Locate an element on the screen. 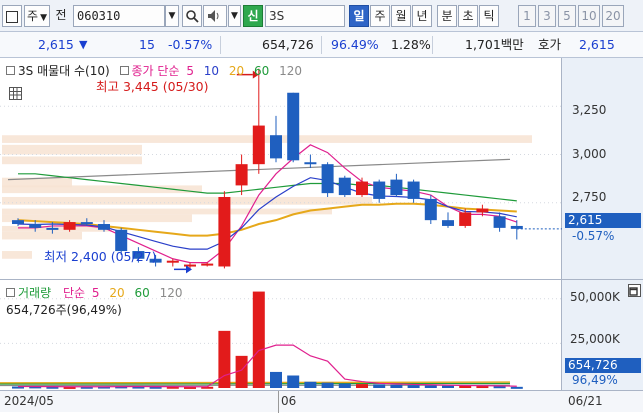  interval-button-3: 3 is located at coordinates (547, 16).